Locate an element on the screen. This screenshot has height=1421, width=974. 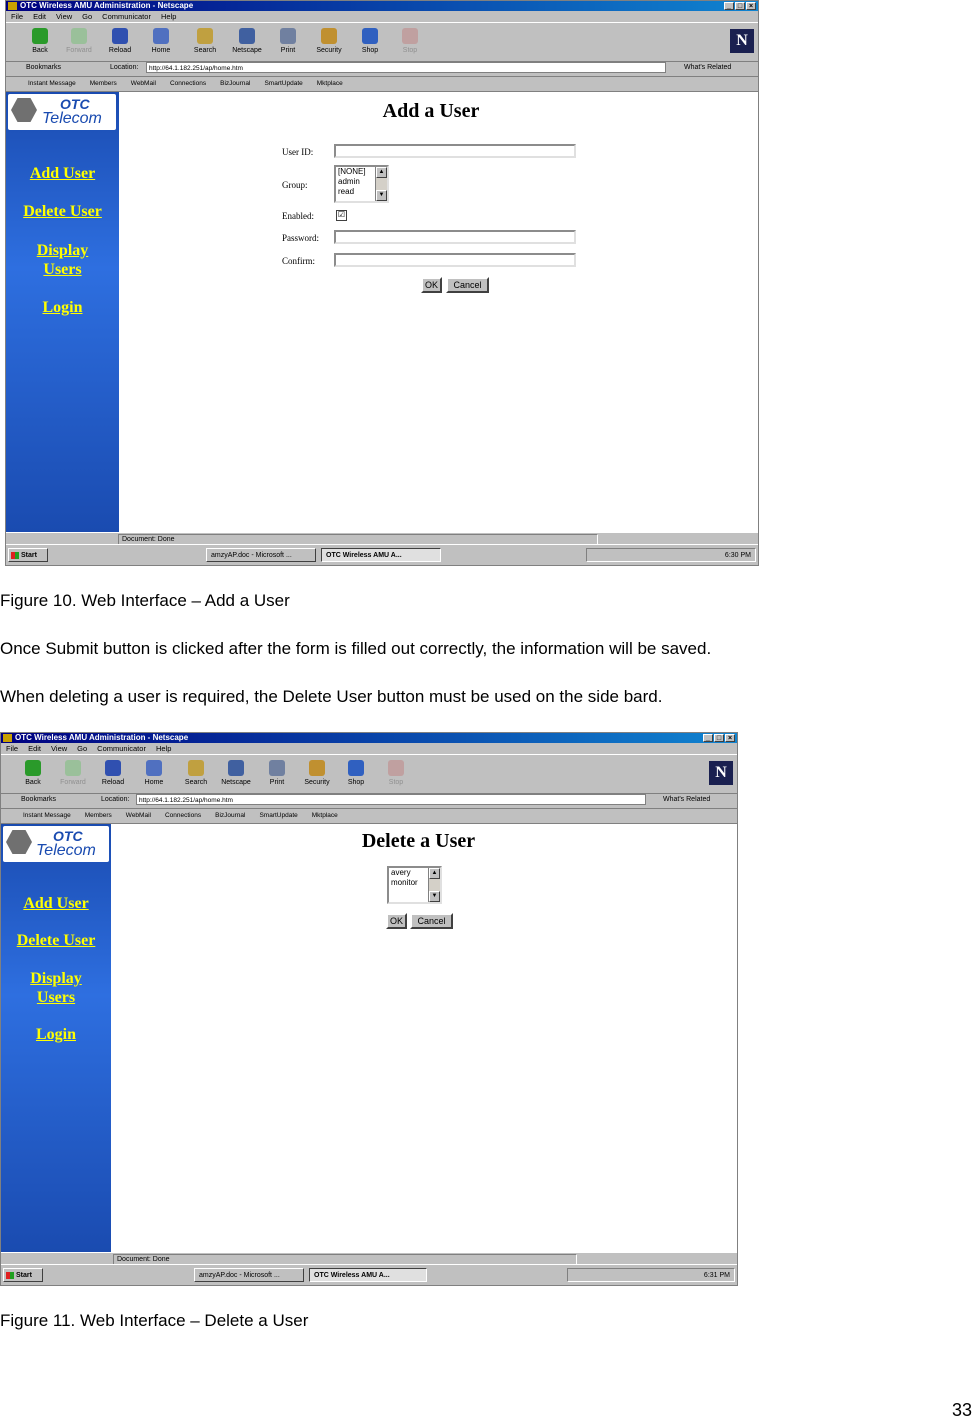
user-listbox: avery monitor ▲ ▼ is located at coordinates (414, 885).